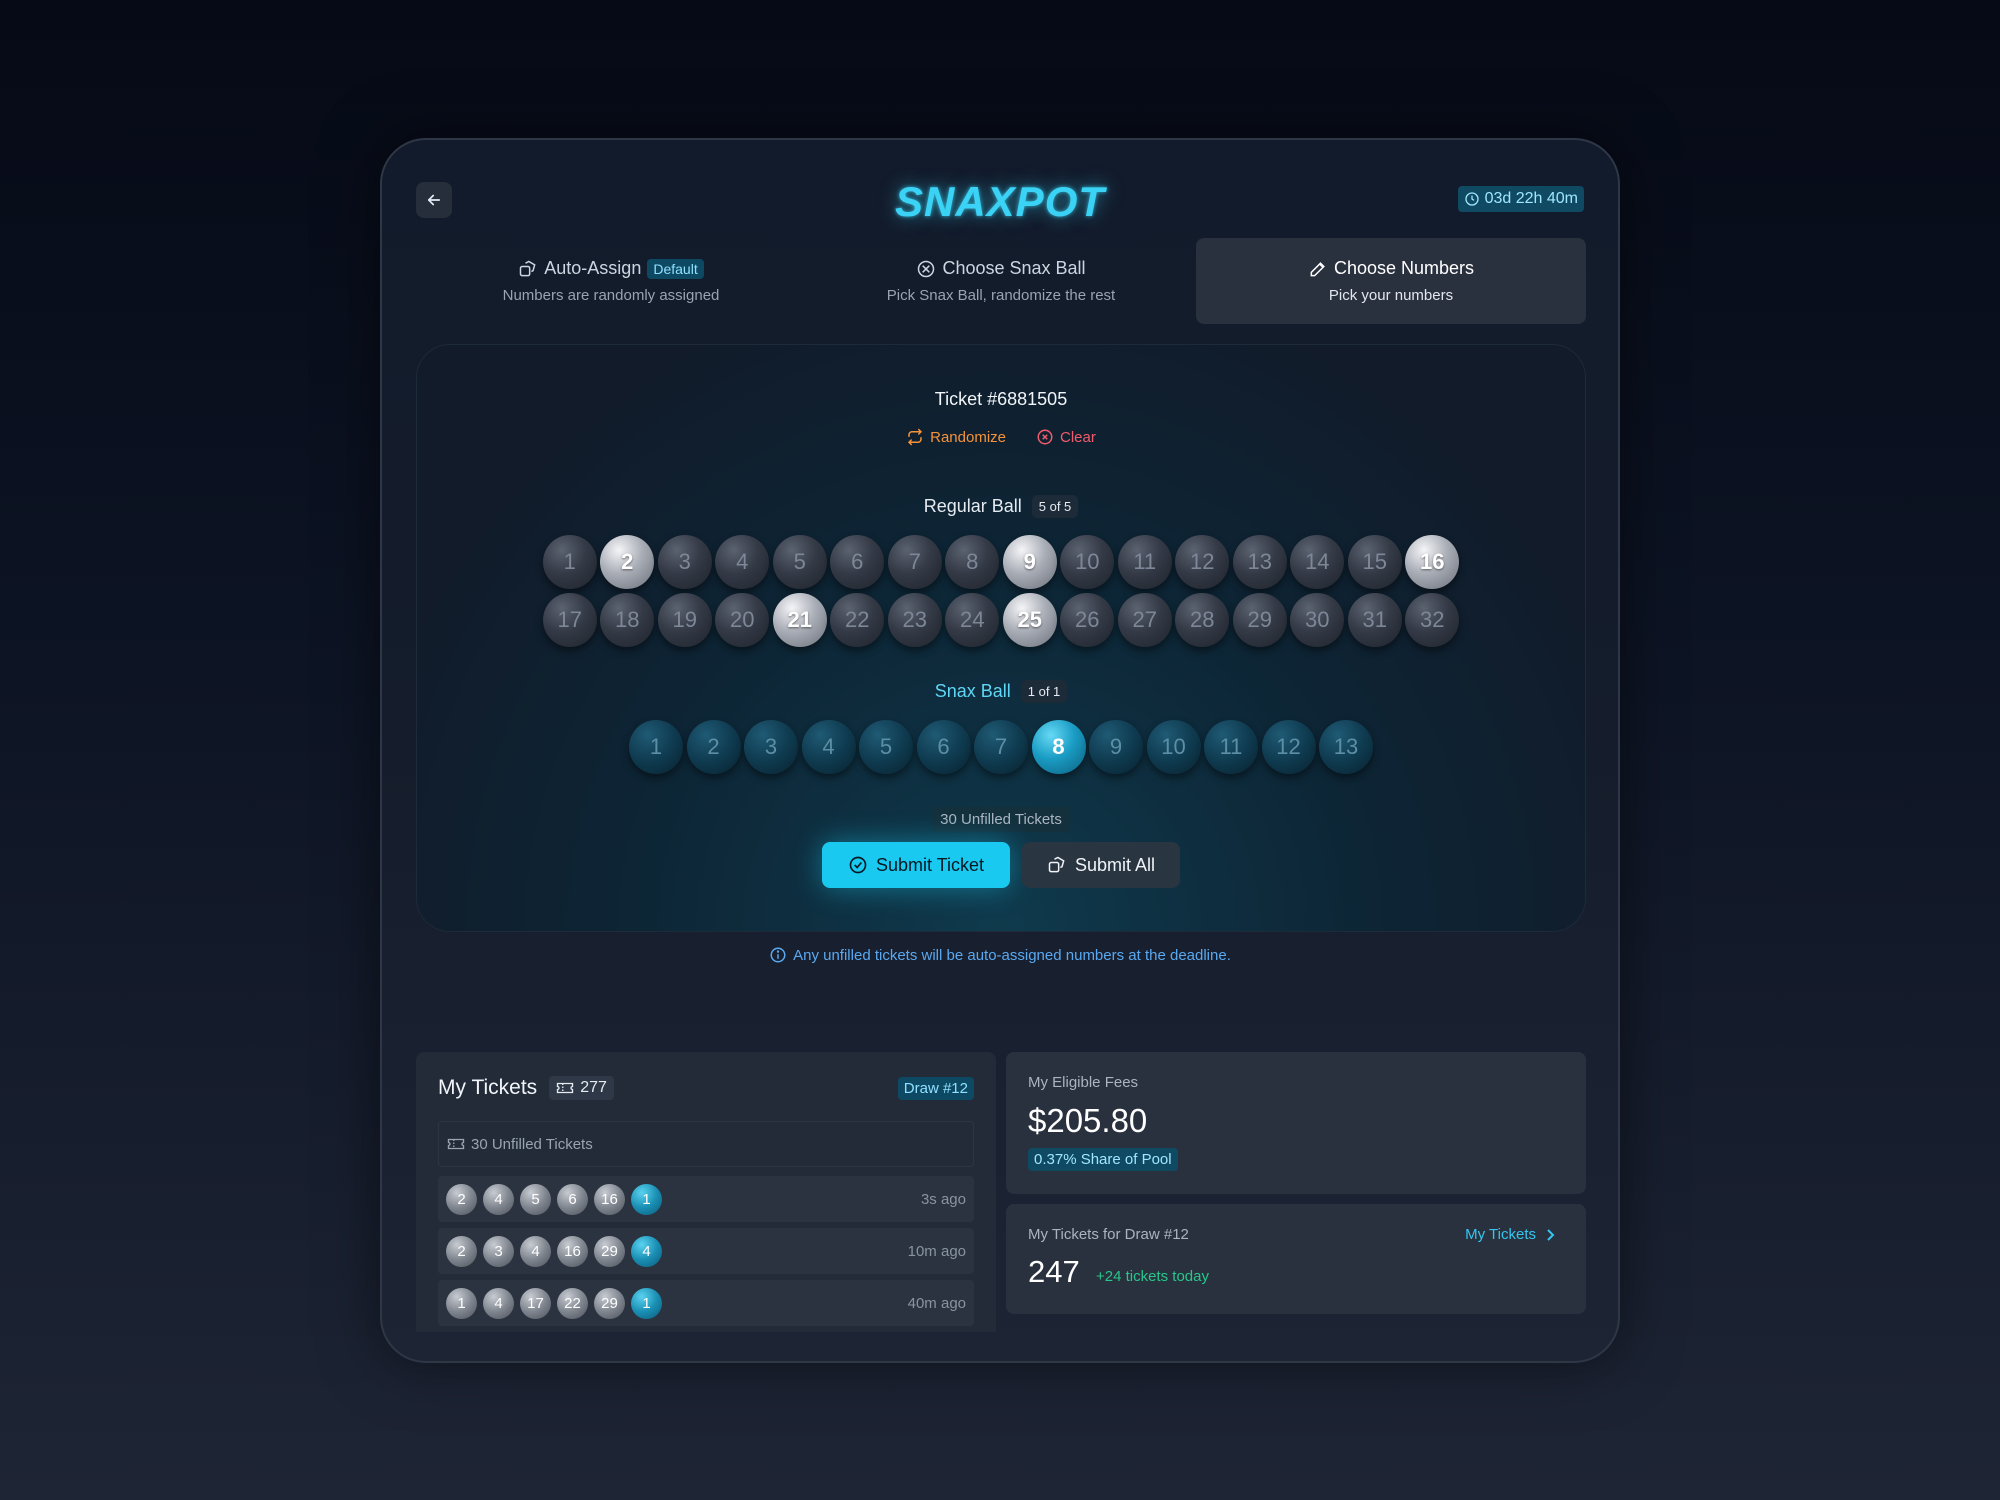  I want to click on clock-icon, so click(1471, 199).